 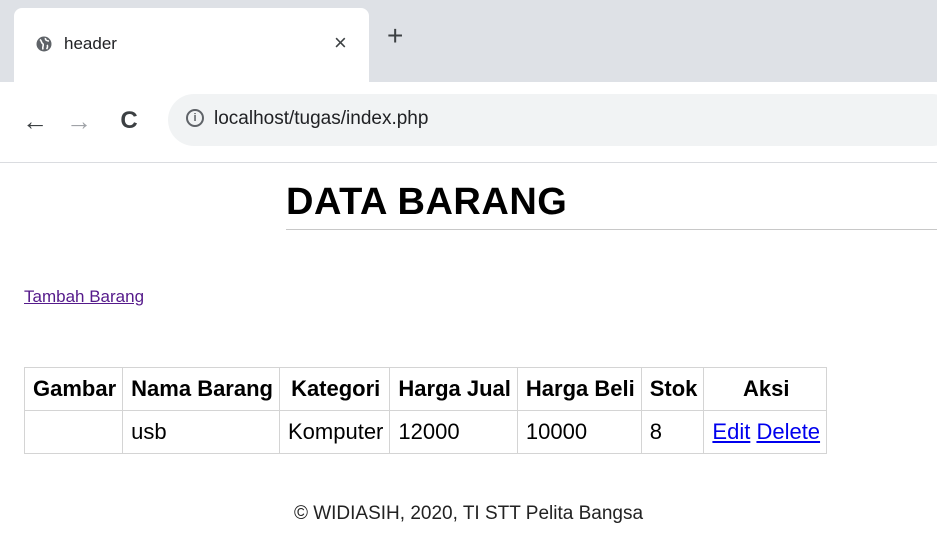 I want to click on reload-icon: C, so click(x=129, y=121).